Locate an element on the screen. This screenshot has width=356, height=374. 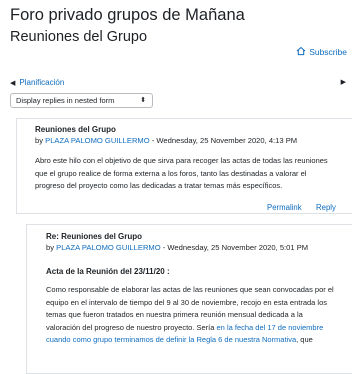
prev-discussion-label: Planificación is located at coordinates (42, 82).